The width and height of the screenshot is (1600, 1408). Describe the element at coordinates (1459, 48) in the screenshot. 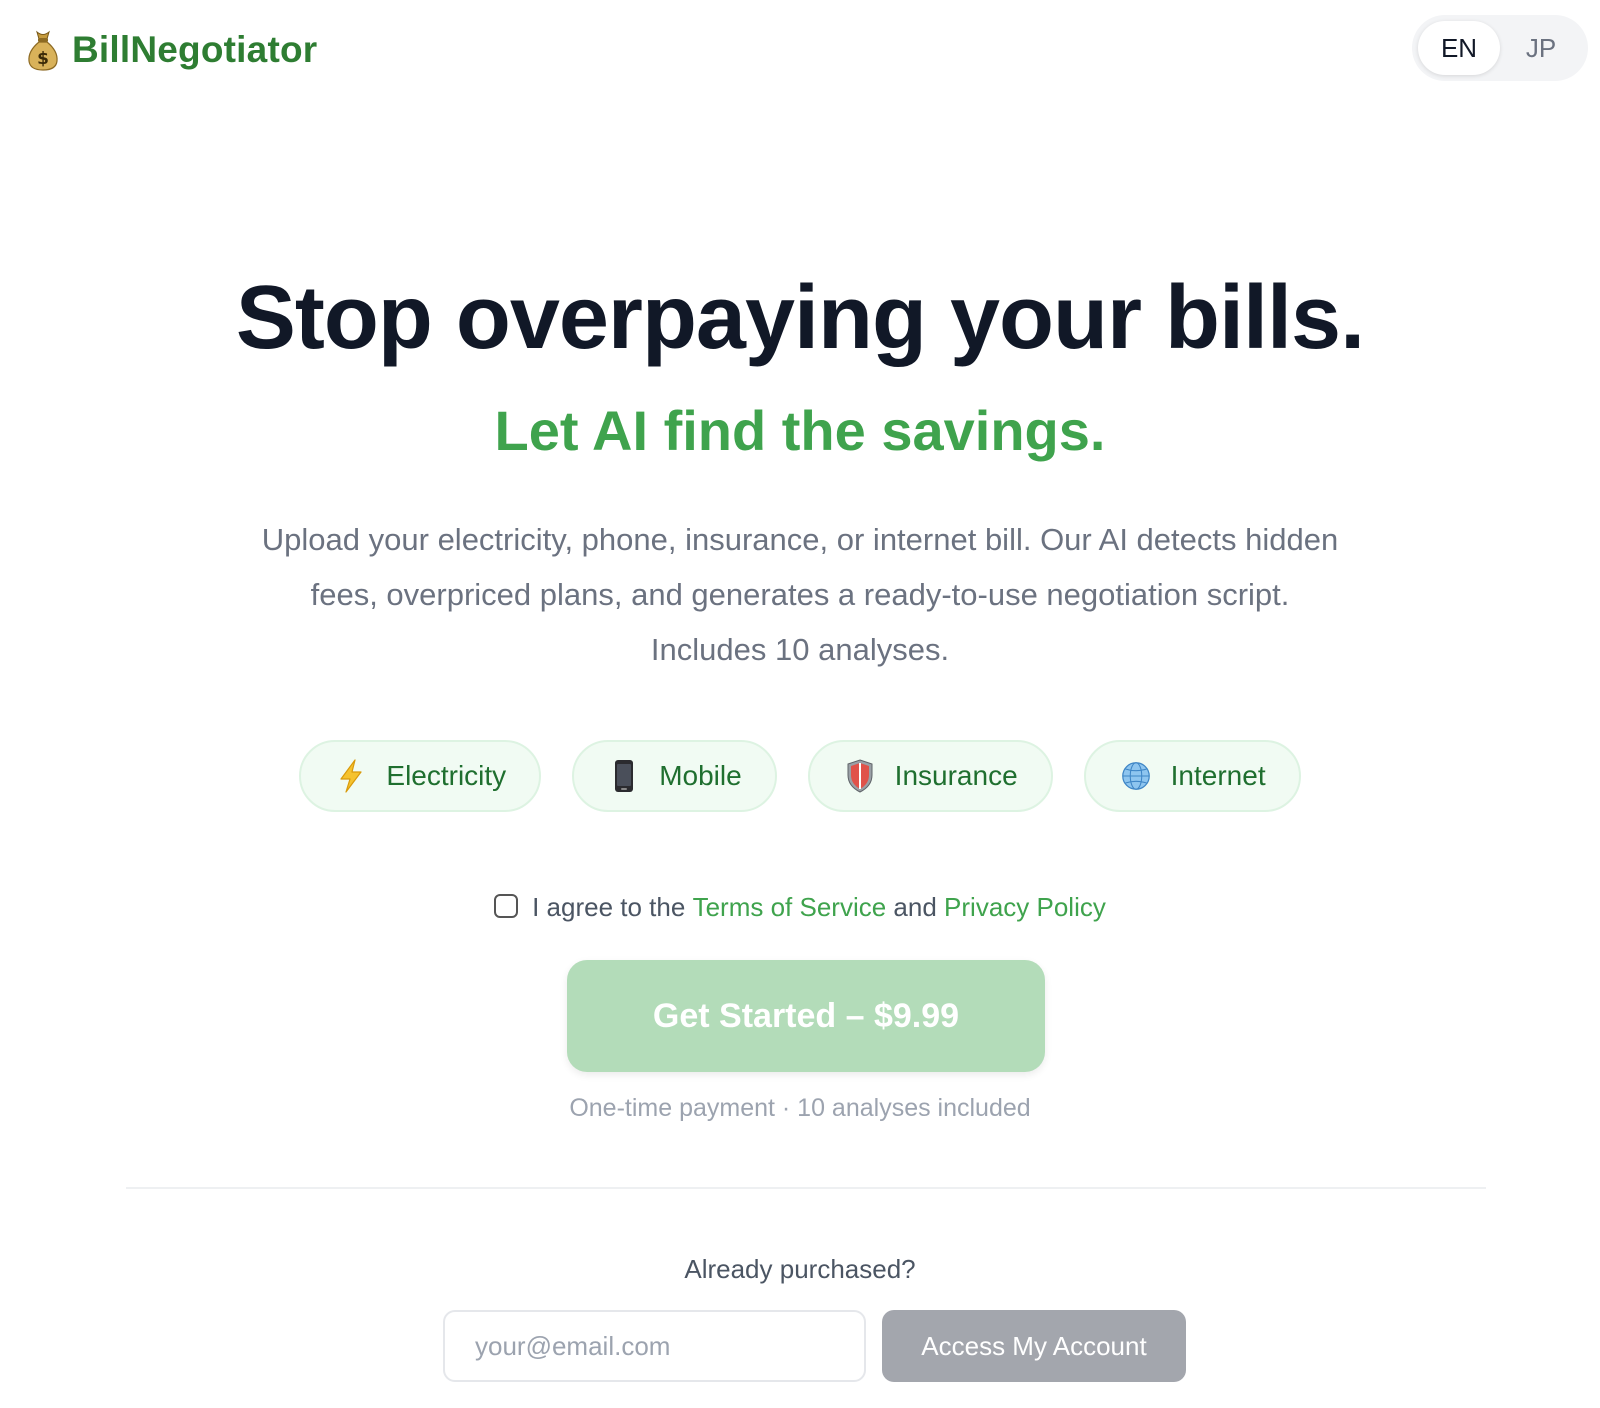

I see `lang-button-en: EN` at that location.